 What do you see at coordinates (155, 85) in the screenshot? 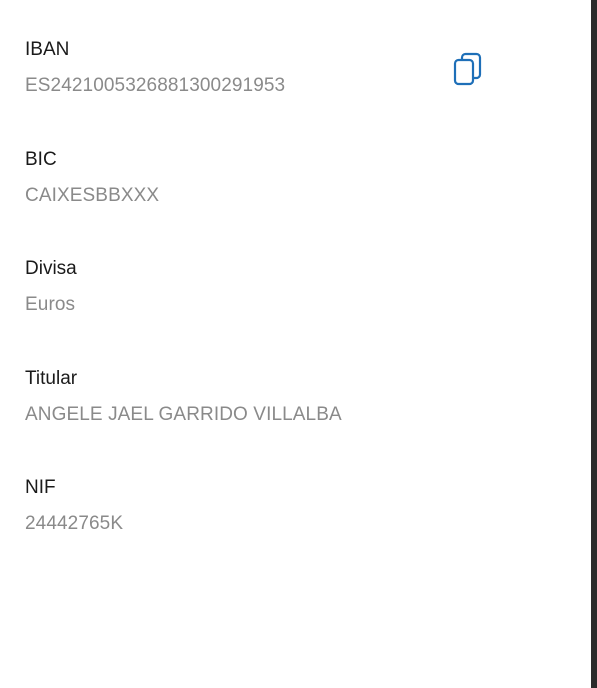
I see `iban-value: ES2421005326881300291953` at bounding box center [155, 85].